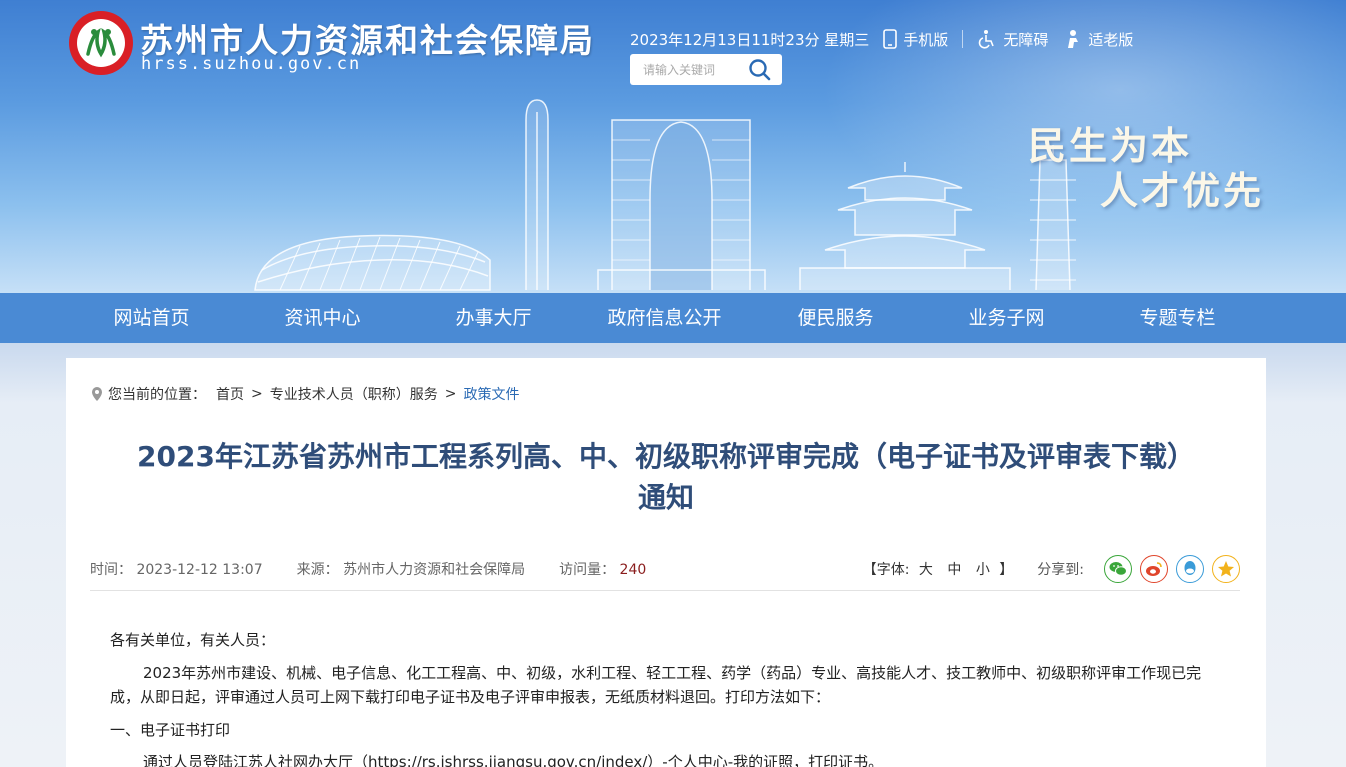 The image size is (1346, 767). I want to click on font-size-large: 大, so click(926, 570).